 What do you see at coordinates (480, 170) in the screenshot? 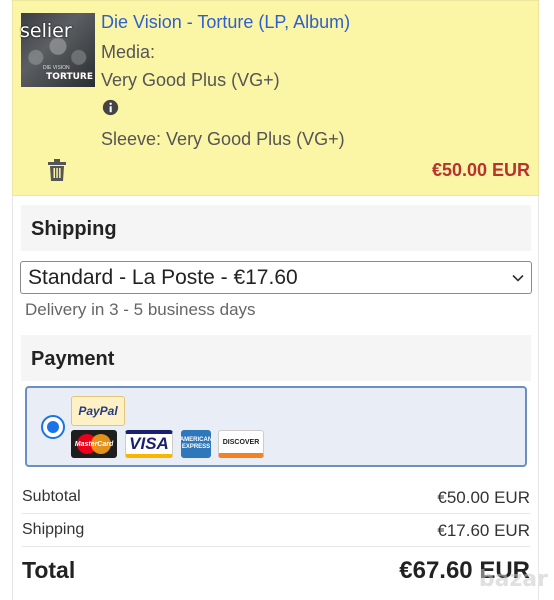
I see `item-price: €50.00 EUR` at bounding box center [480, 170].